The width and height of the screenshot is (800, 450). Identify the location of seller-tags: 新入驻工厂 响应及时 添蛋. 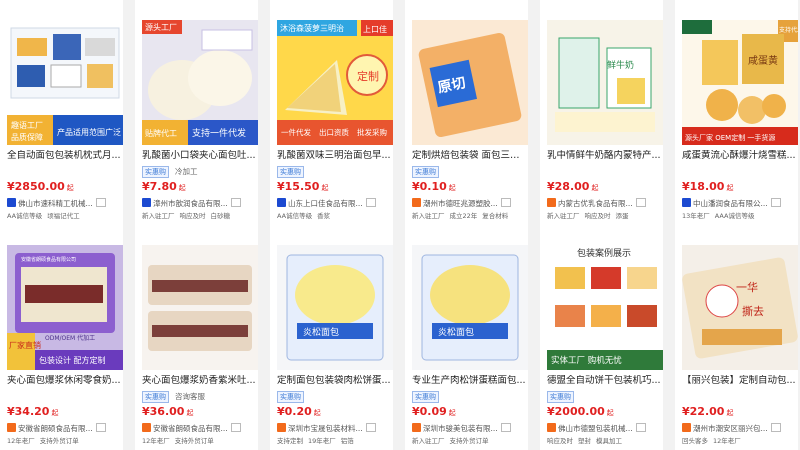
(605, 216).